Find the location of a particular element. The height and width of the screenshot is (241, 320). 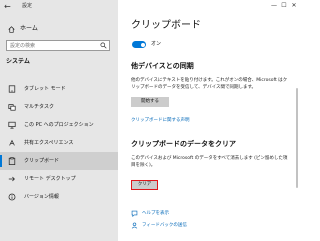

sidebar-item-projecting: この PC へのプロジェクション is located at coordinates (59, 125).